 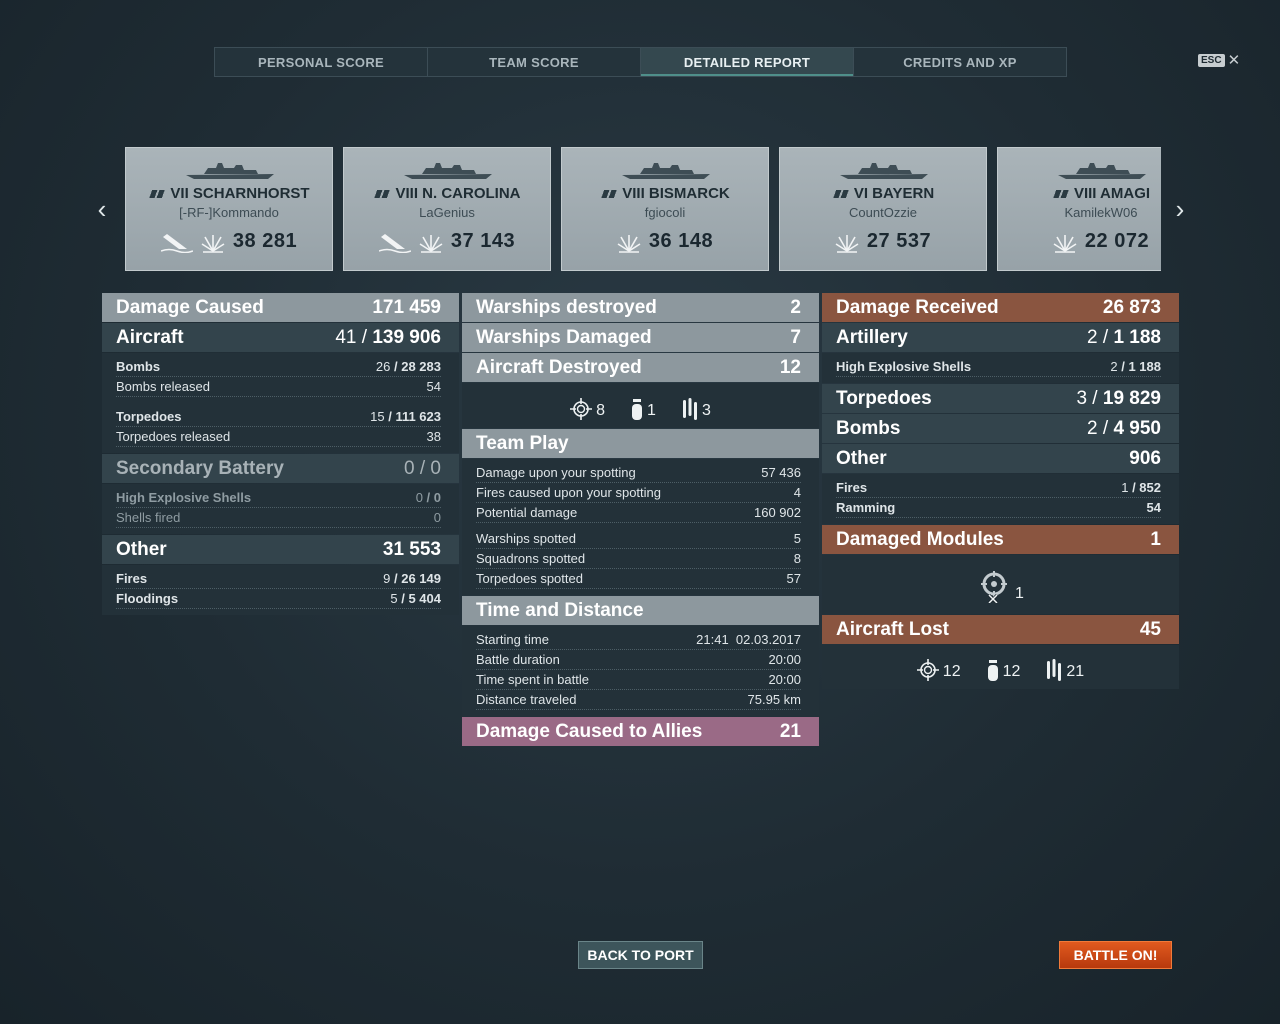 What do you see at coordinates (899, 241) in the screenshot?
I see `ship-score: 27 537` at bounding box center [899, 241].